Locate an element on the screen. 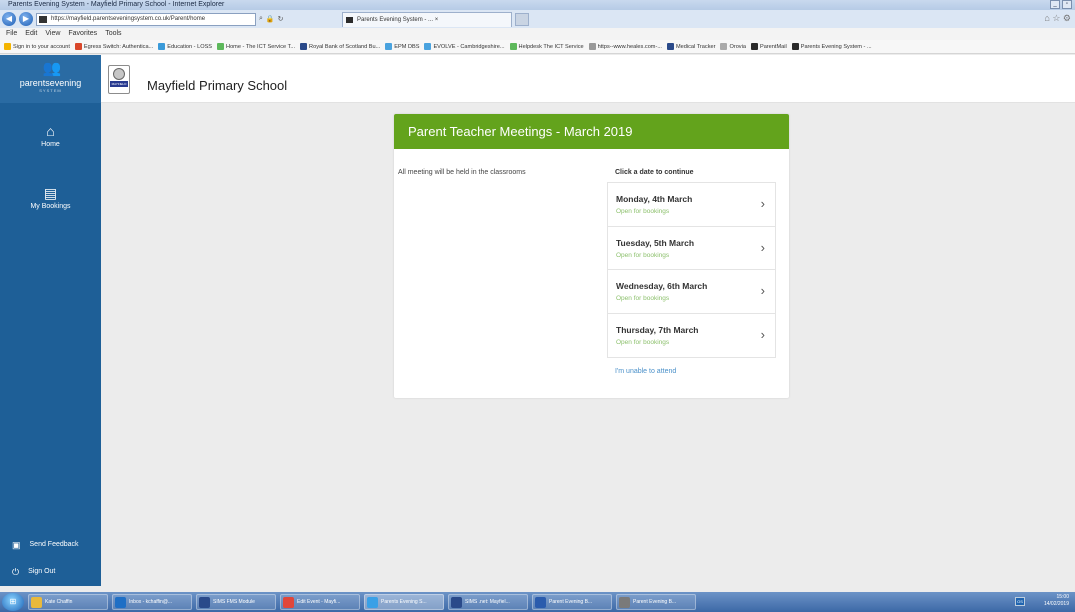  url-tools: ⌕ 🔒 ↻ is located at coordinates (299, 19).